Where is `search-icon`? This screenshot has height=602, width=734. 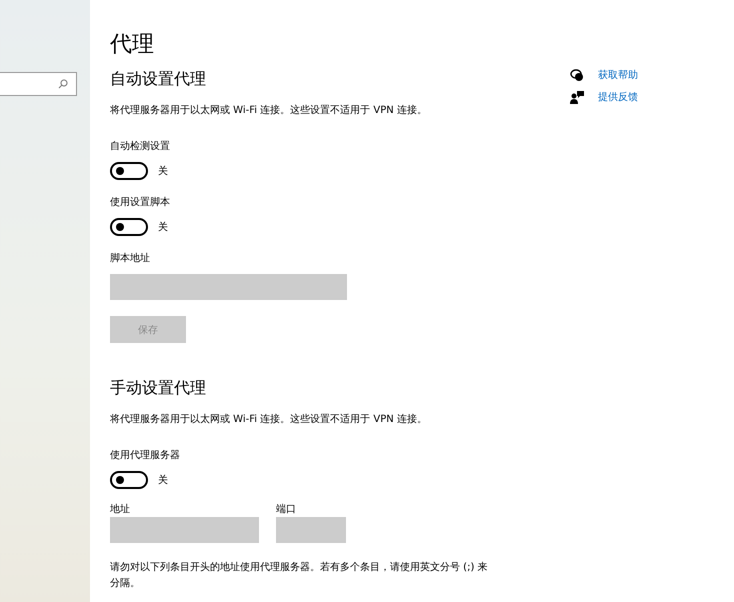 search-icon is located at coordinates (63, 84).